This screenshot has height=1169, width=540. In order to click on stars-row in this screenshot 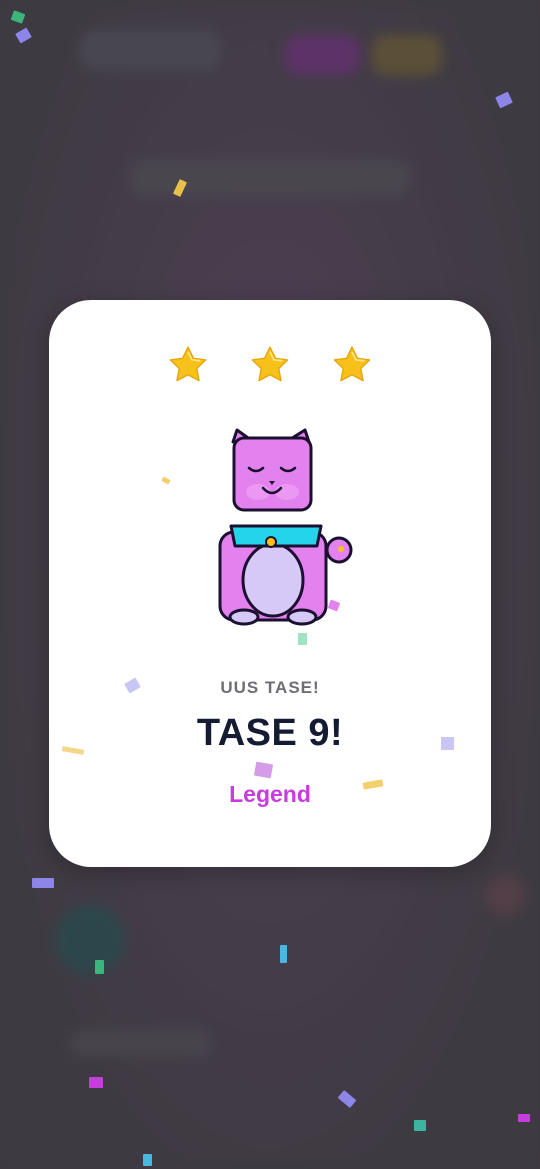, I will do `click(270, 365)`.